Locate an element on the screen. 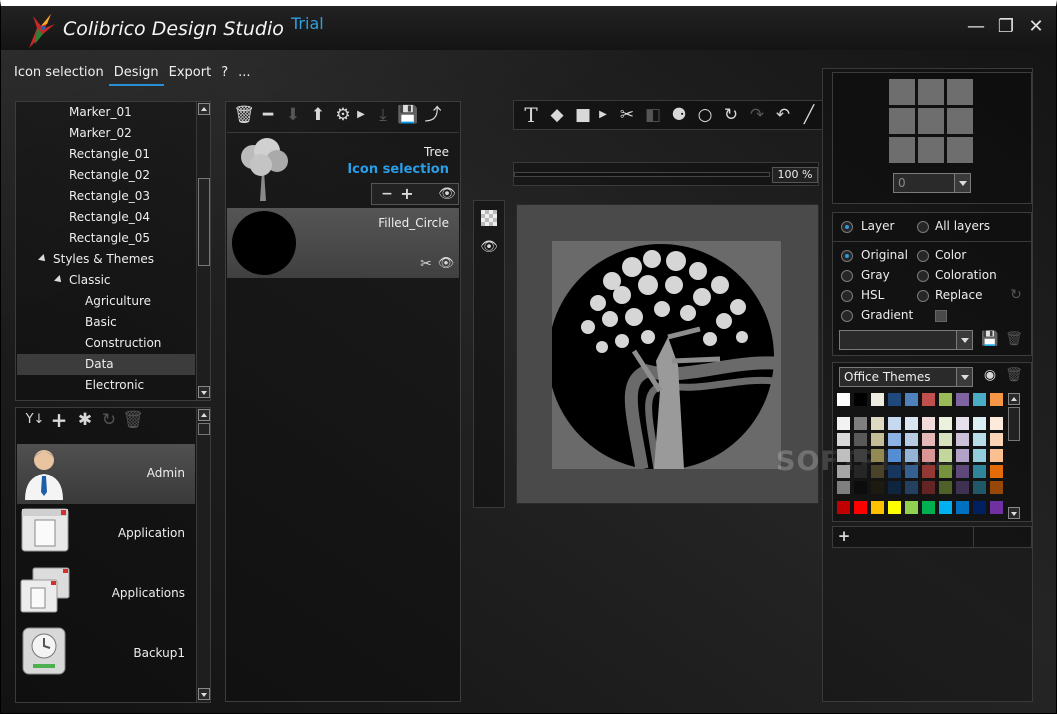  line-tool-icon: ╱ is located at coordinates (809, 116).